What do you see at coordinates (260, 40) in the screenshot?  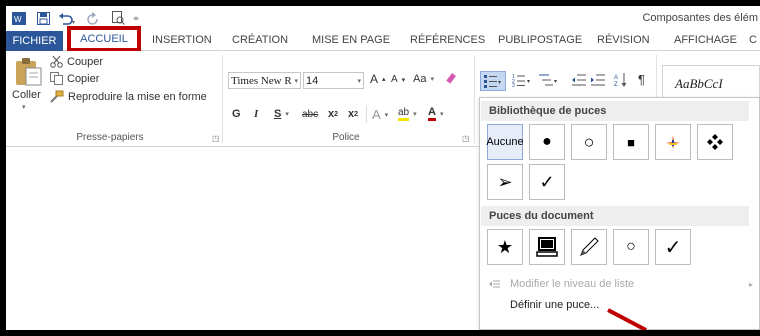 I see `tab-creation: CRÉATION` at bounding box center [260, 40].